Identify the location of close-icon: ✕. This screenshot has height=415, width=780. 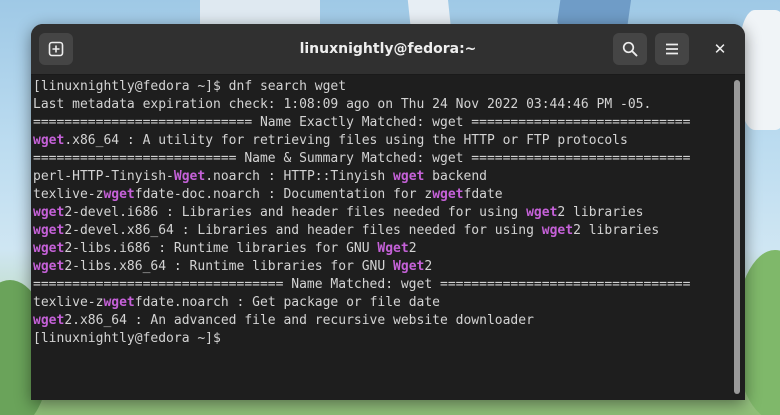
(720, 49).